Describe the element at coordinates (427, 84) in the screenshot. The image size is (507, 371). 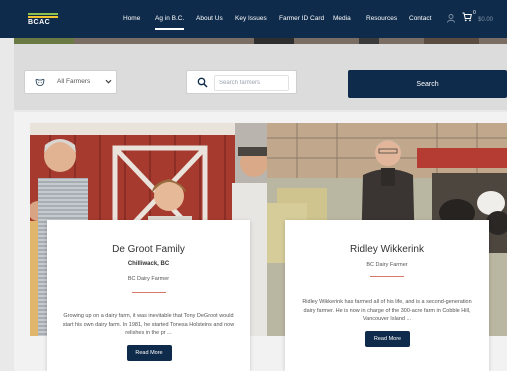
I see `search-button: Search` at that location.